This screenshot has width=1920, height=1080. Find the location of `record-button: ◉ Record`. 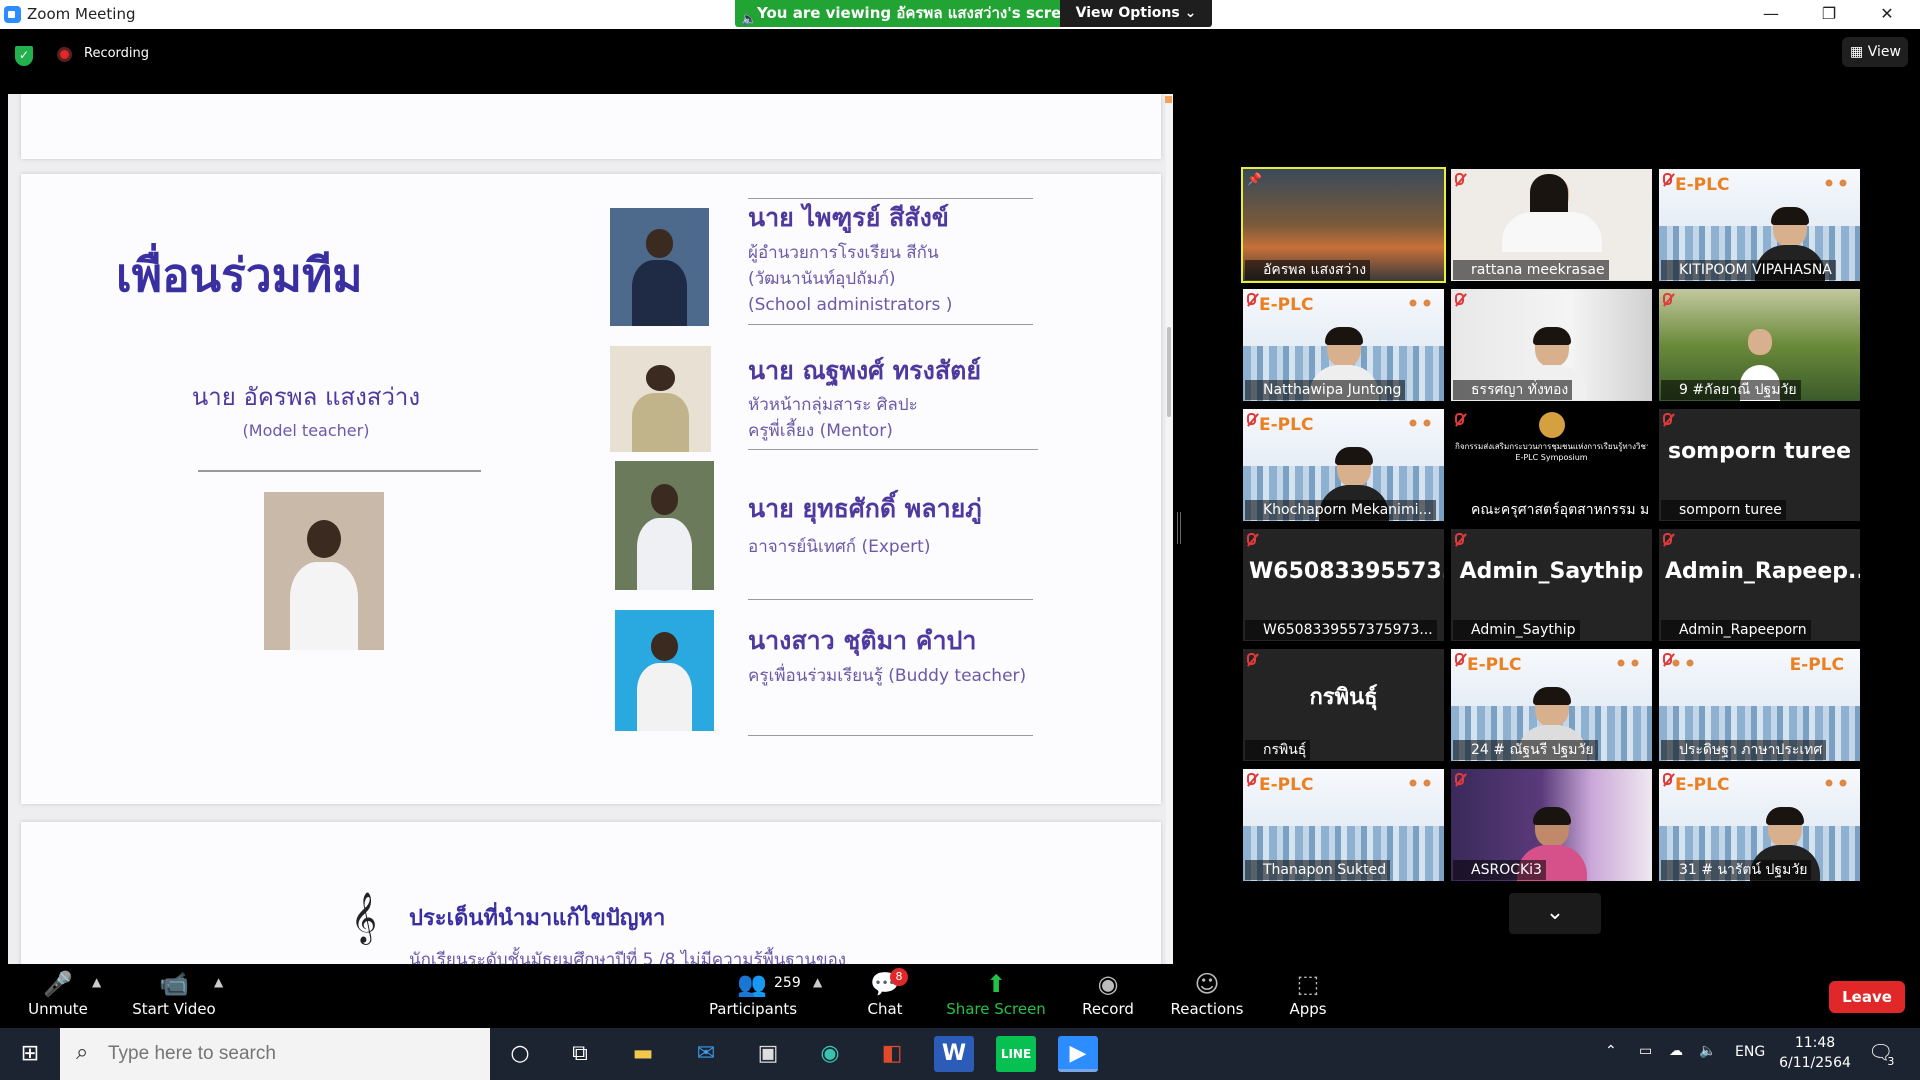

record-button: ◉ Record is located at coordinates (1108, 993).